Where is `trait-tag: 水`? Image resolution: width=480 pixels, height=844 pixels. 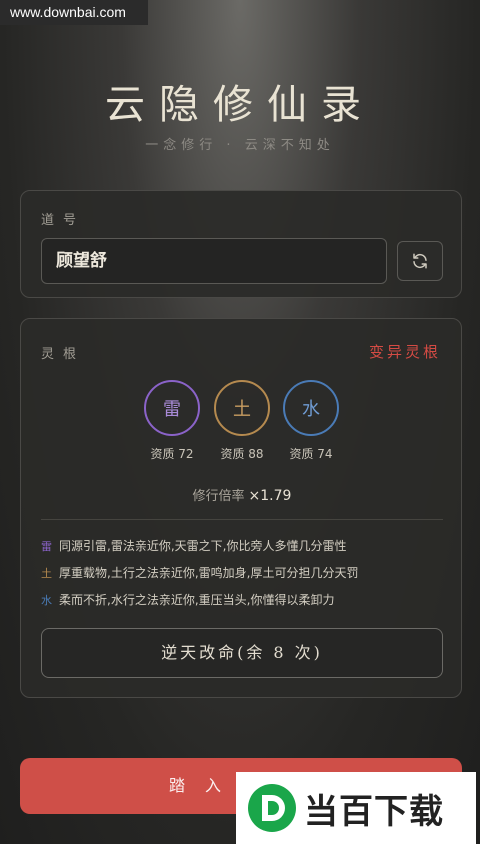 trait-tag: 水 is located at coordinates (46, 600).